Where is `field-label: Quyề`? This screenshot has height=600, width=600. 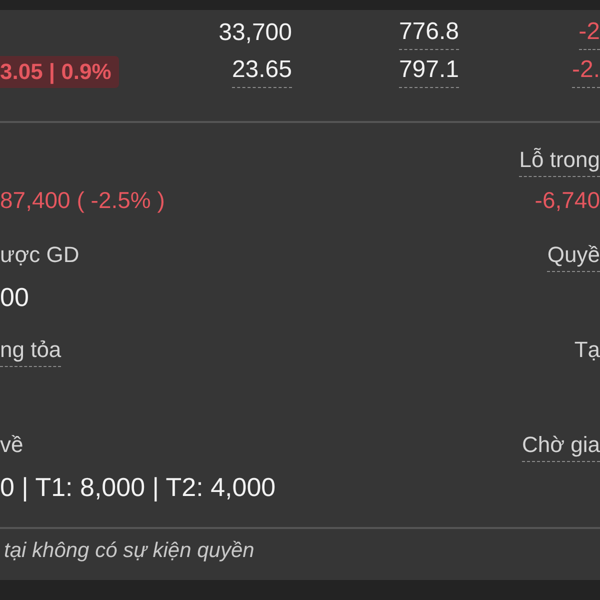 field-label: Quyề is located at coordinates (573, 257).